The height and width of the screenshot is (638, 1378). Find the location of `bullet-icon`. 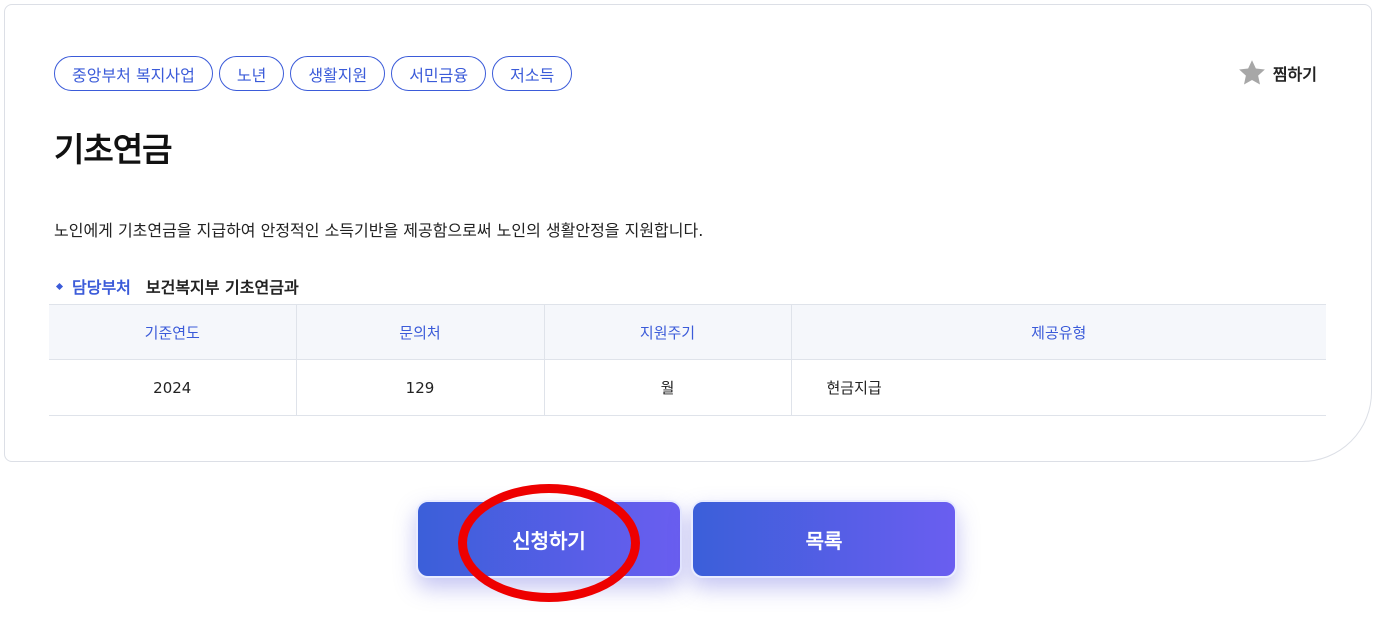

bullet-icon is located at coordinates (59, 286).